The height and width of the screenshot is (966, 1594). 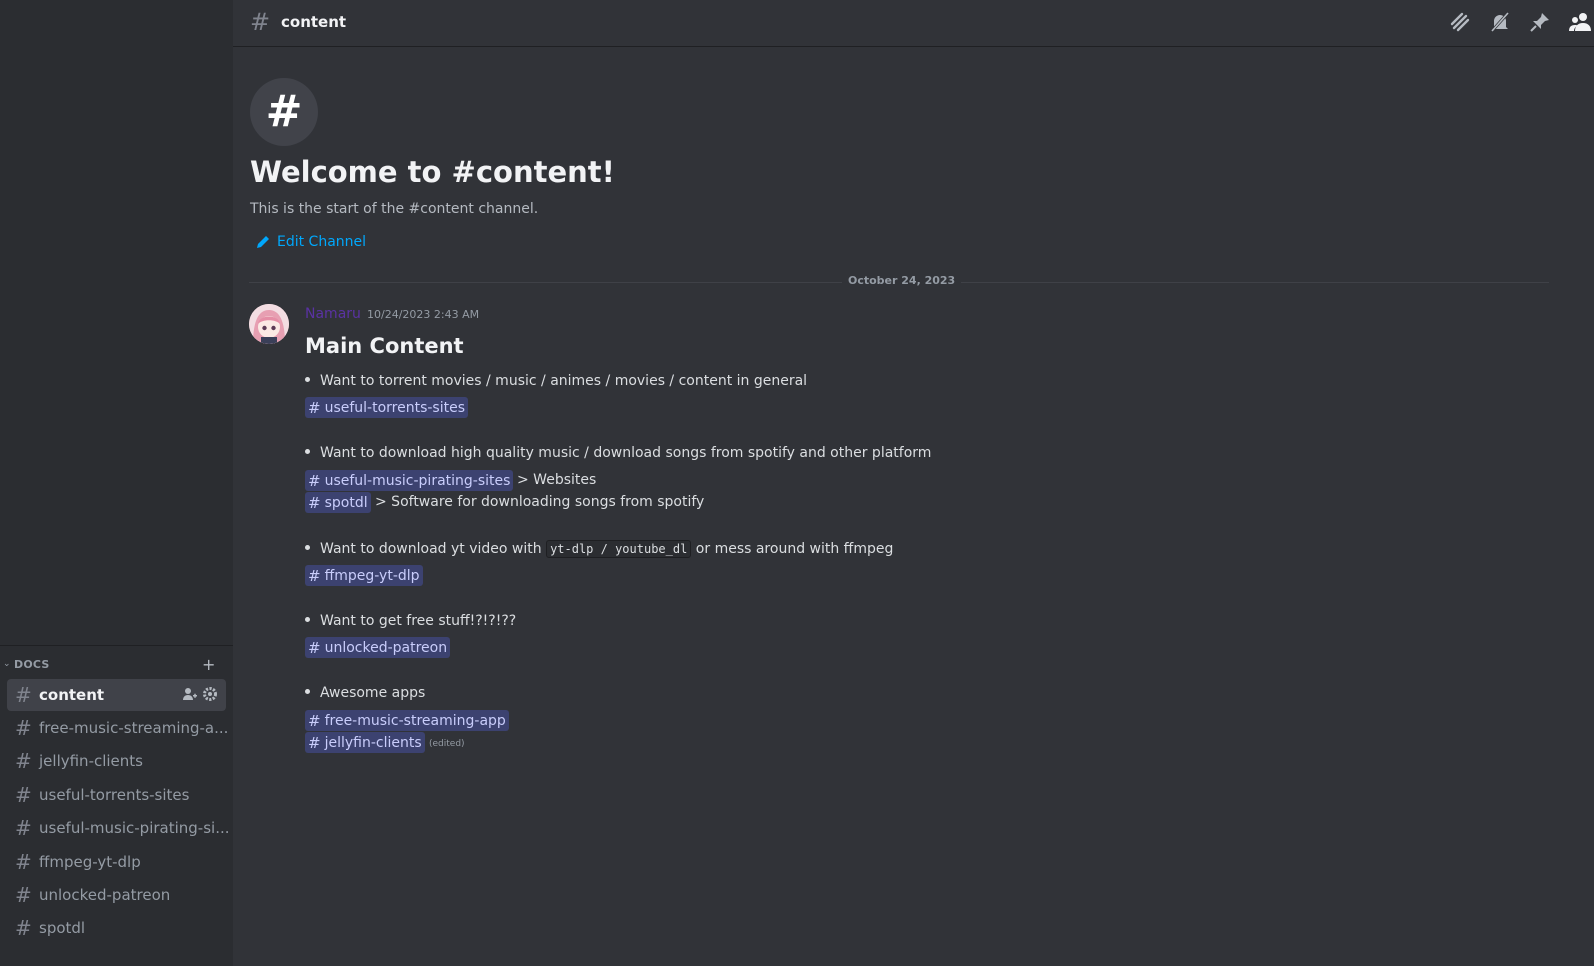 I want to click on date-divider-label: October 24, 2023, so click(x=902, y=280).